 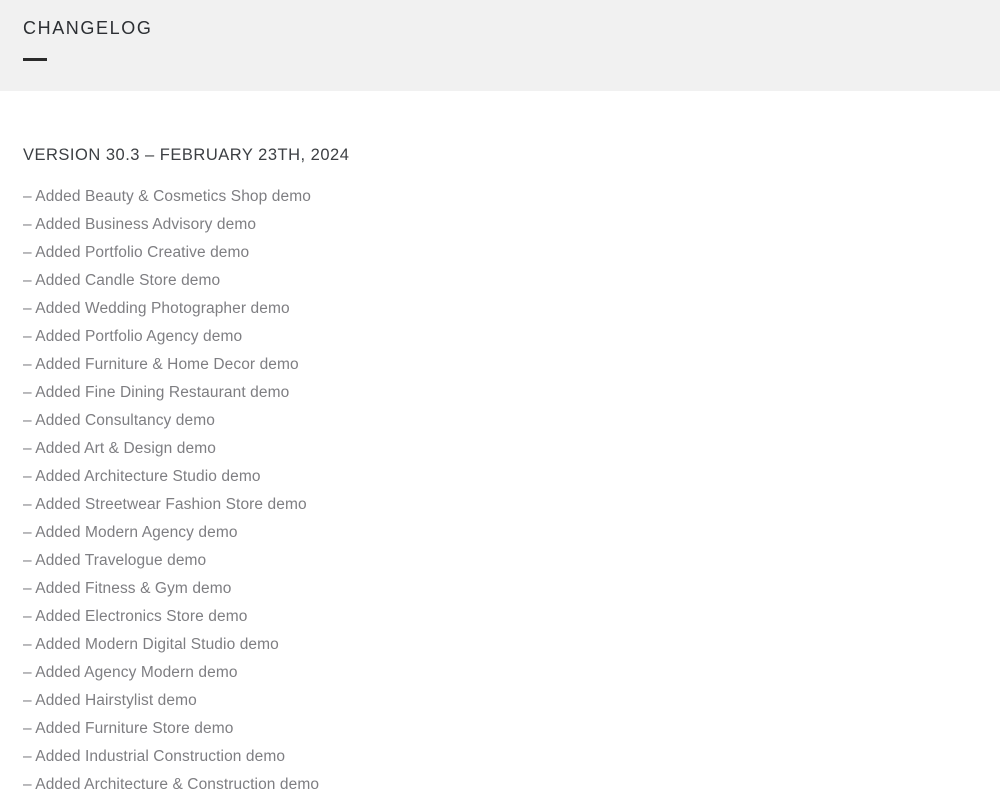 I want to click on list-item: – Added Furniture Store demo, so click(x=128, y=728).